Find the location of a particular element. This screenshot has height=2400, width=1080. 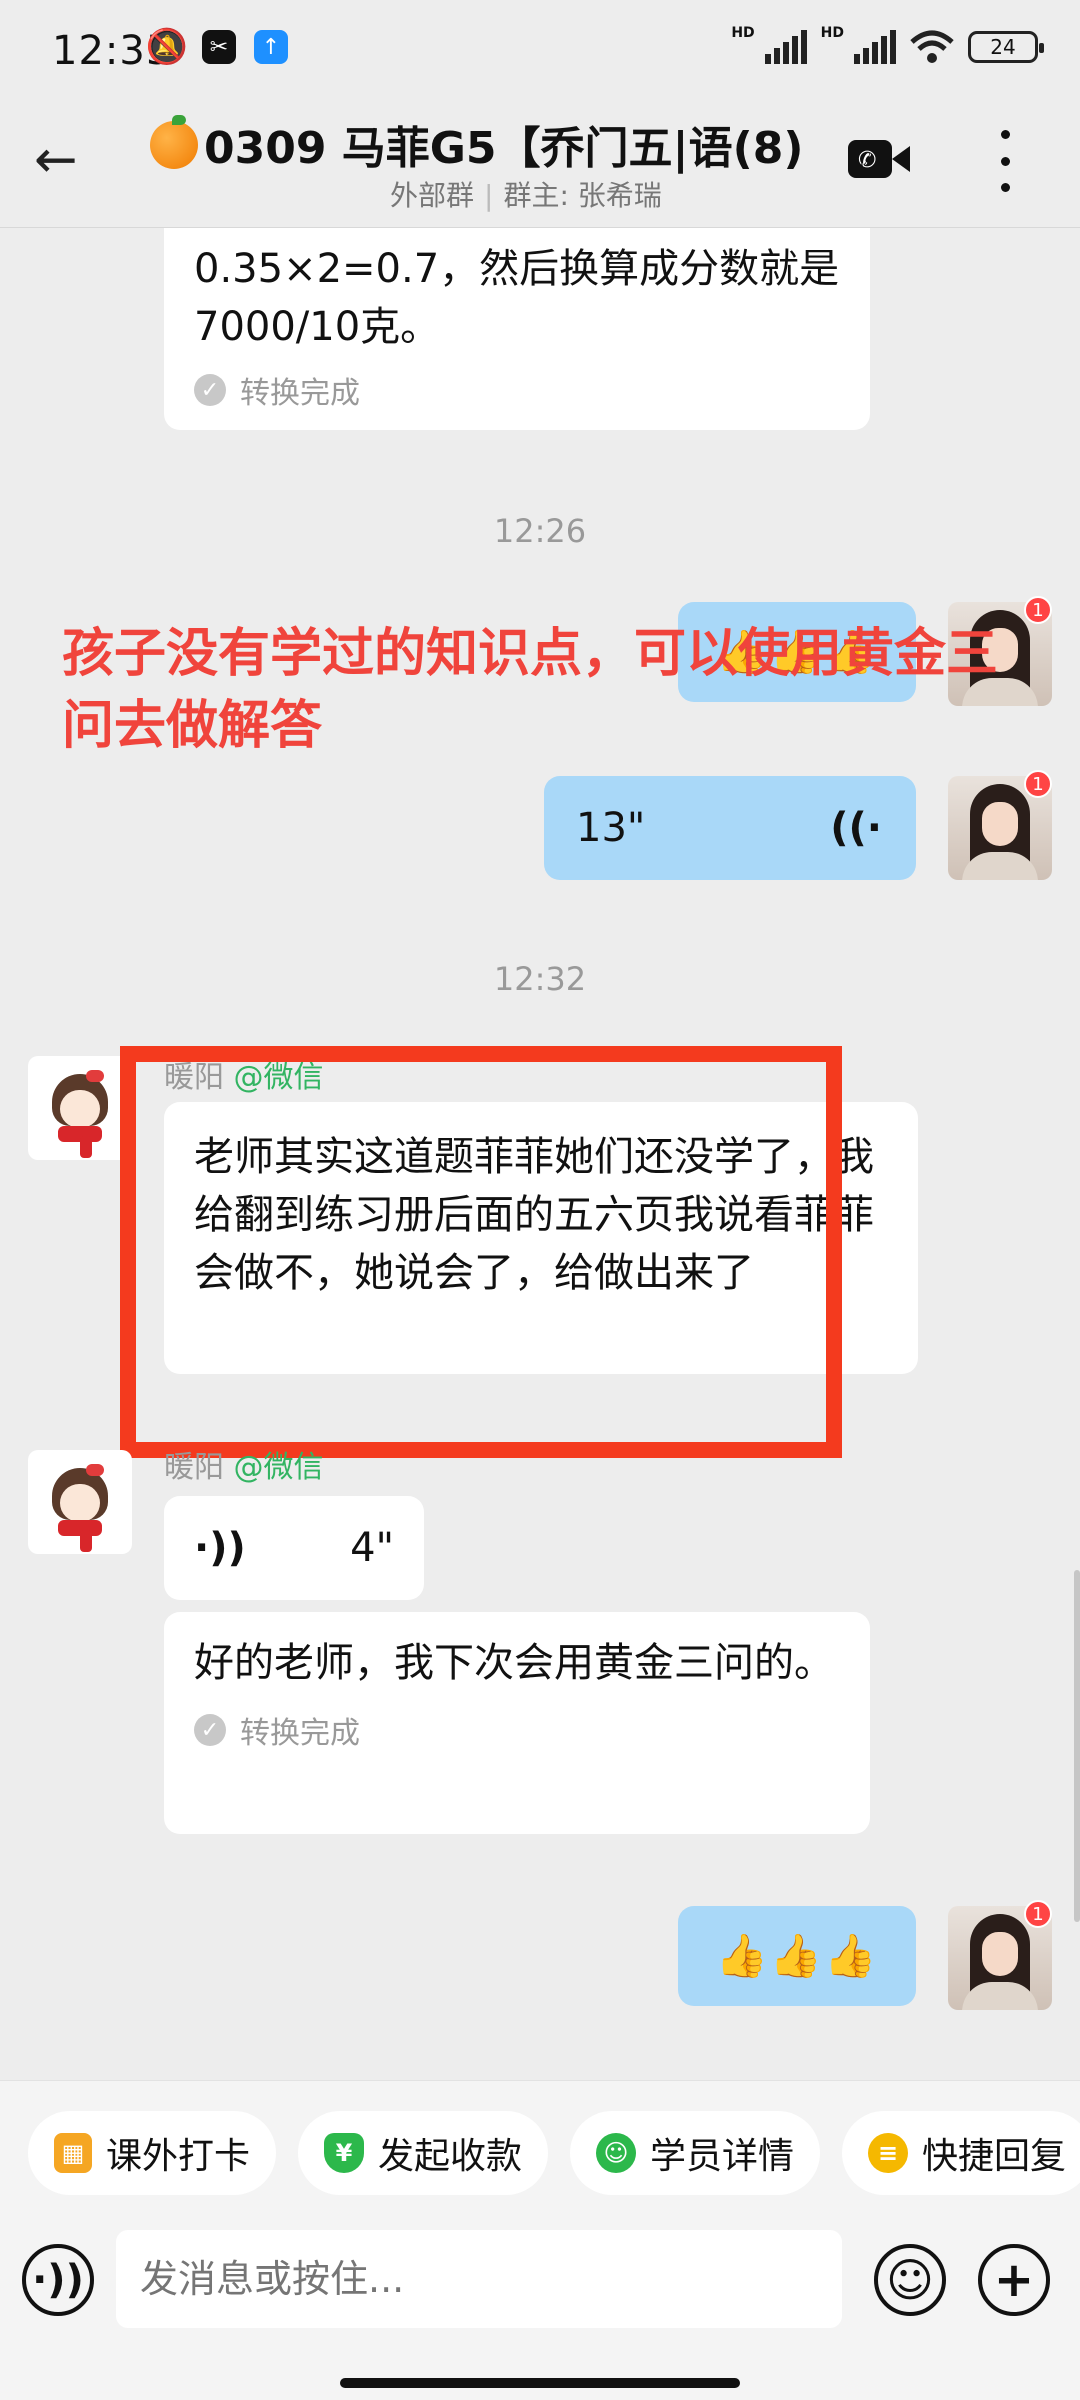

orange-emoji-icon is located at coordinates (174, 142).